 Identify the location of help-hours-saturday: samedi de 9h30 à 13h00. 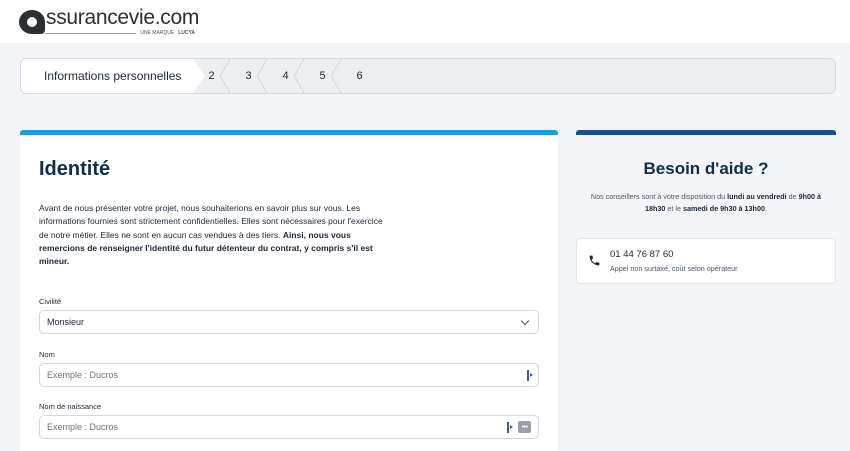
(724, 208).